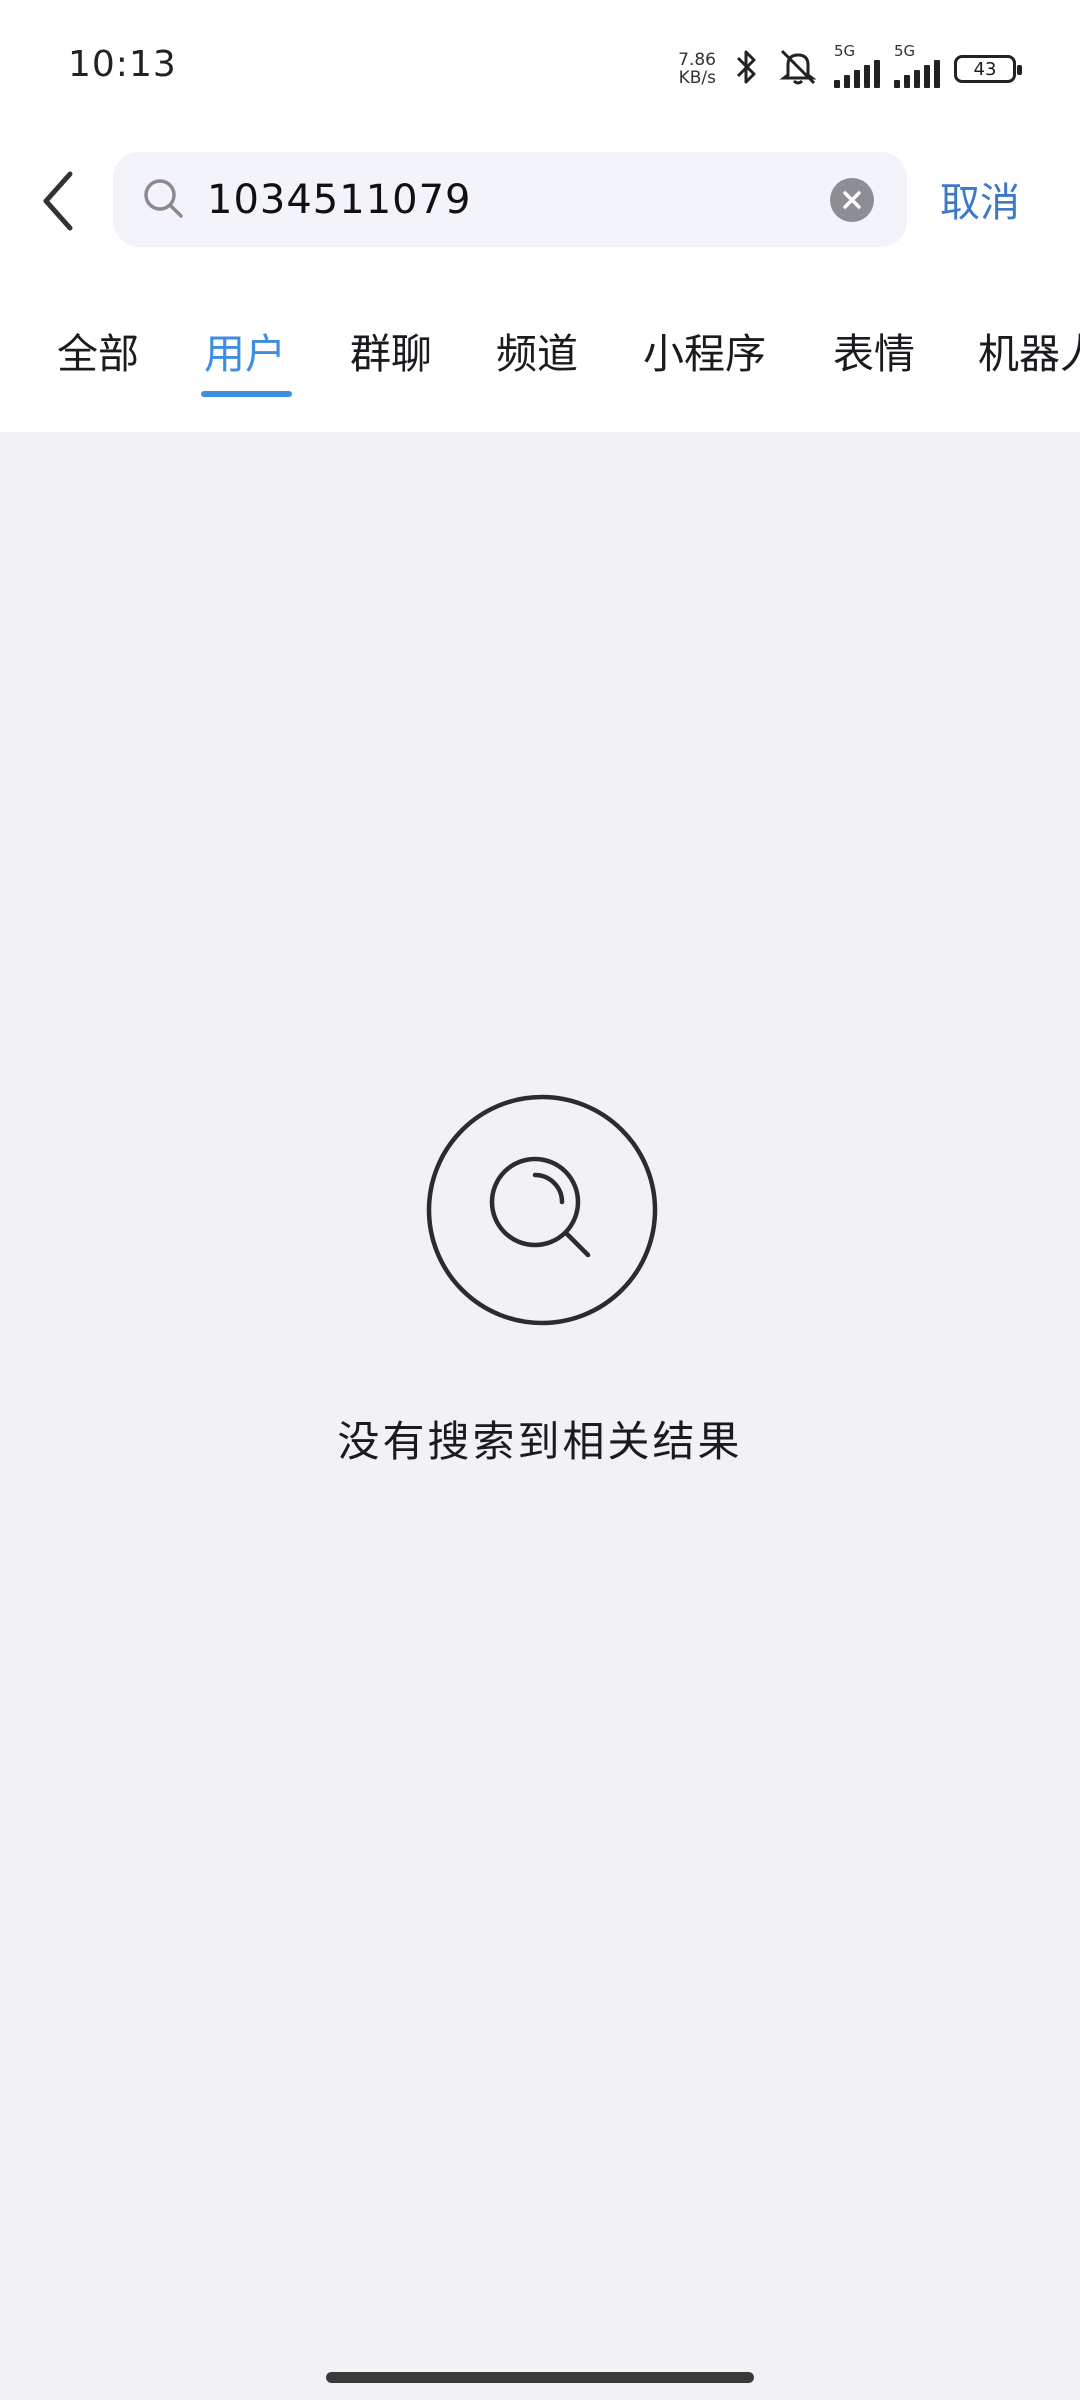  I want to click on chevron-left-icon, so click(58, 201).